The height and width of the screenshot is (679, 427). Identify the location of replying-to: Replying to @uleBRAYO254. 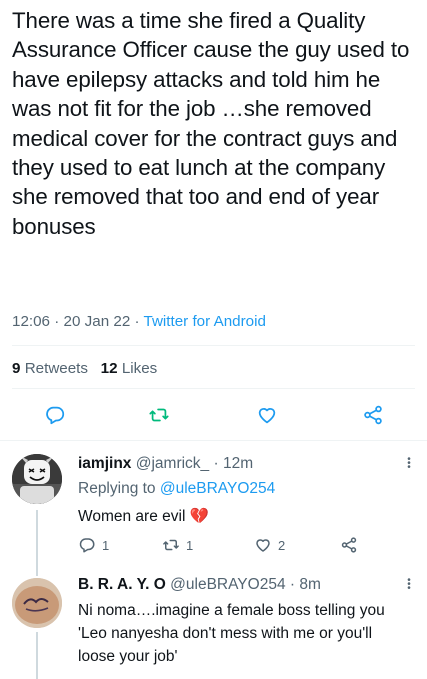
(176, 489).